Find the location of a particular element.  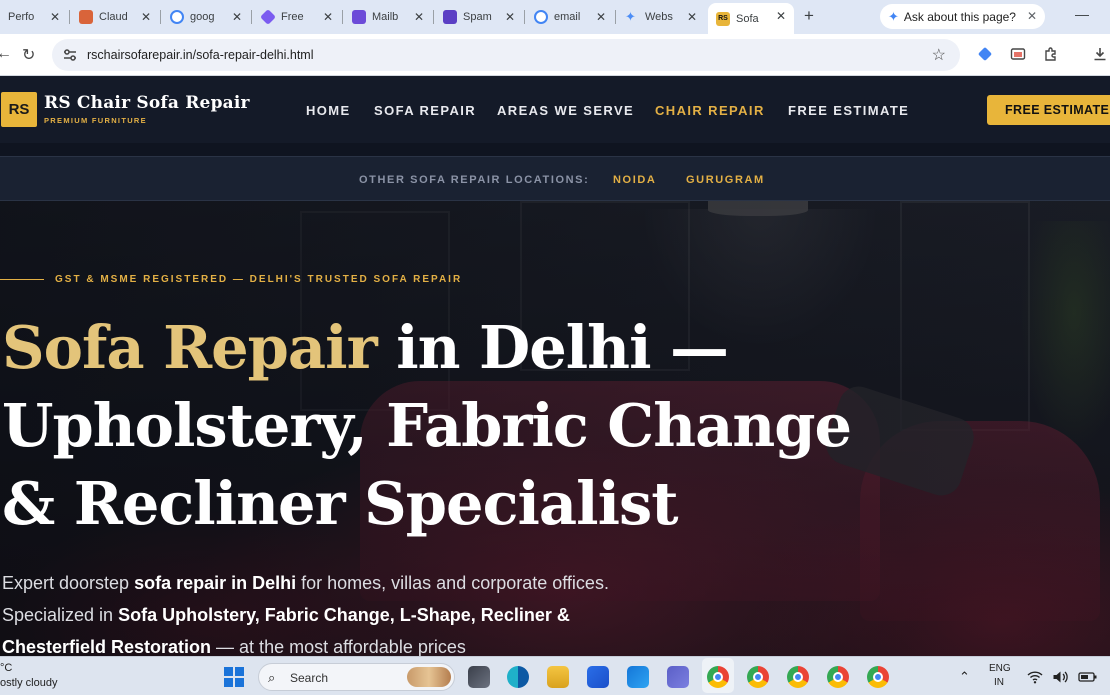

headline-line2: Upholstery, Fabric Change is located at coordinates (427, 425).